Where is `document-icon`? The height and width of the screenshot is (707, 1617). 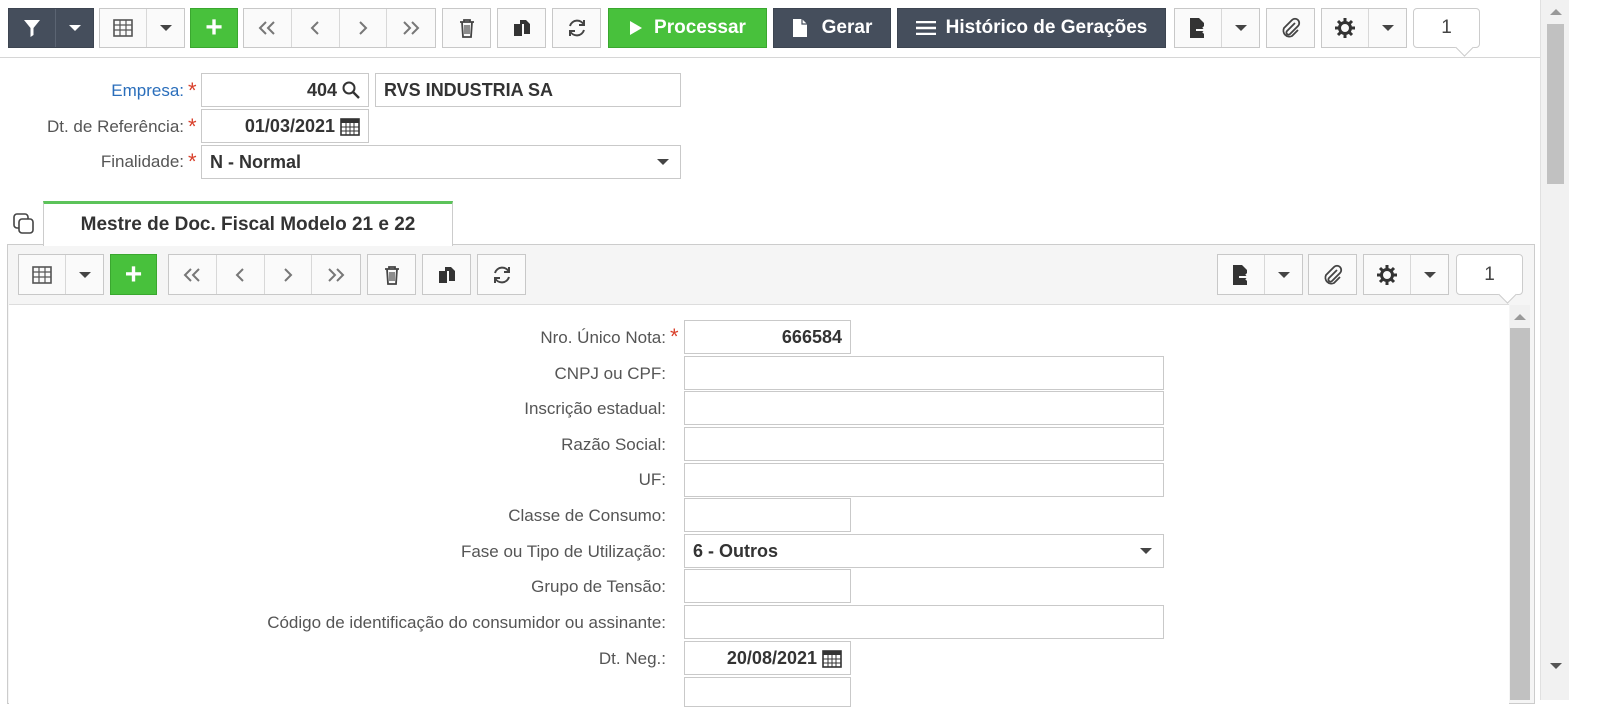 document-icon is located at coordinates (799, 28).